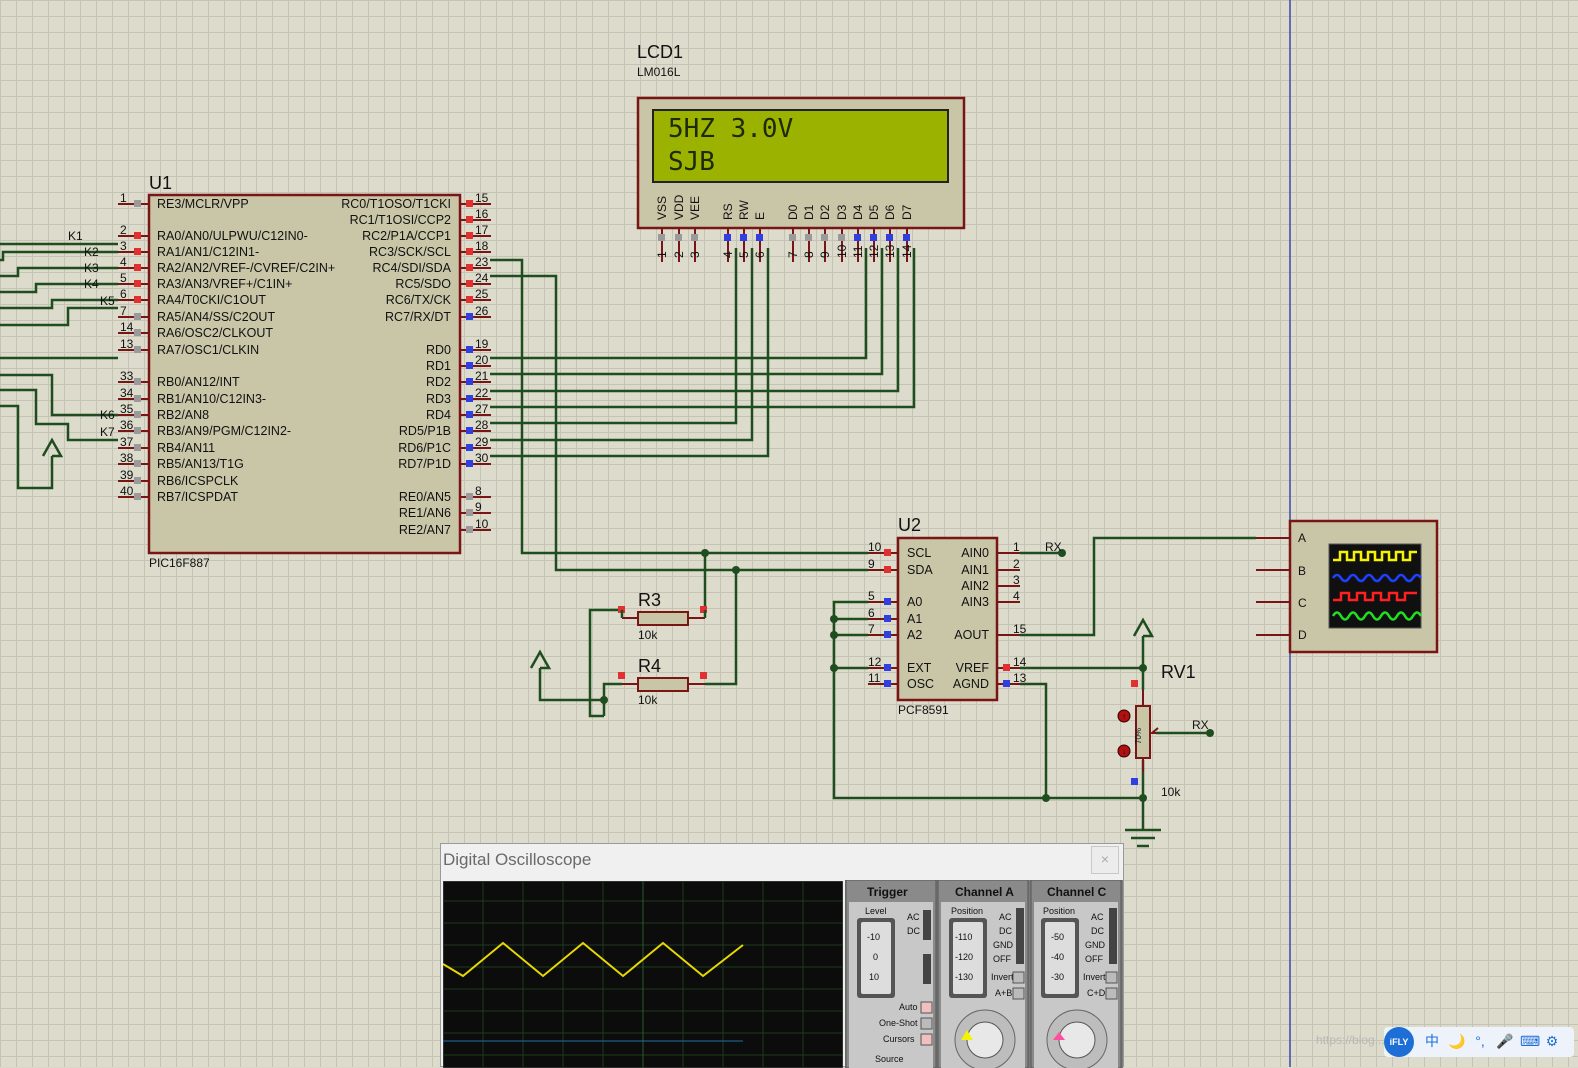 The image size is (1578, 1068). I want to click on net-label-k6: K6, so click(107, 415).